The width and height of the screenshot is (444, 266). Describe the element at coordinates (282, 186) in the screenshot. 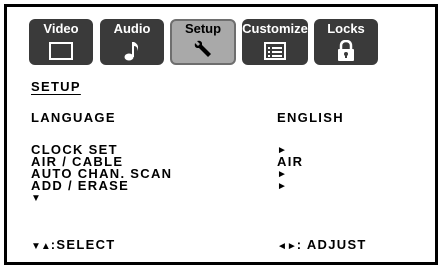

I see `add-erase-arrow: ►` at that location.